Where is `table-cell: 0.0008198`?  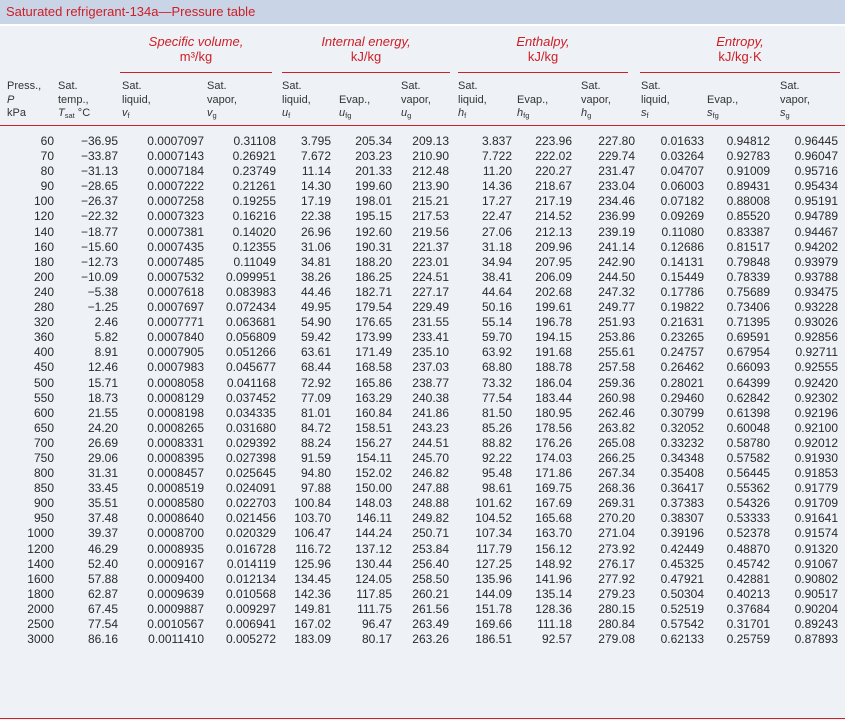
table-cell: 0.0008198 is located at coordinates (175, 412).